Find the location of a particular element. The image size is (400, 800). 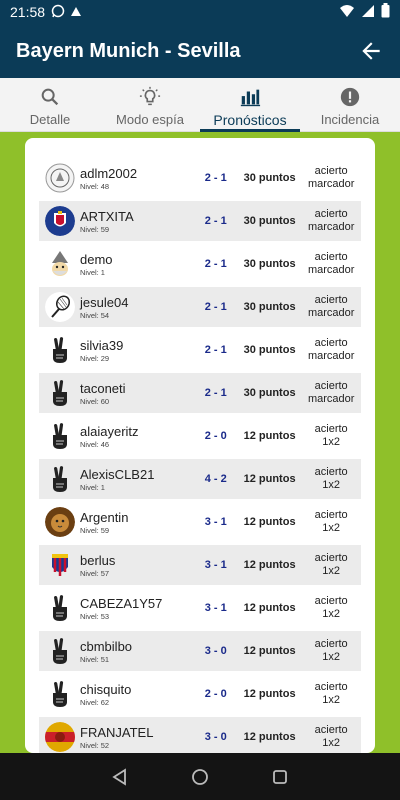

nav-recents-icon is located at coordinates (280, 777).